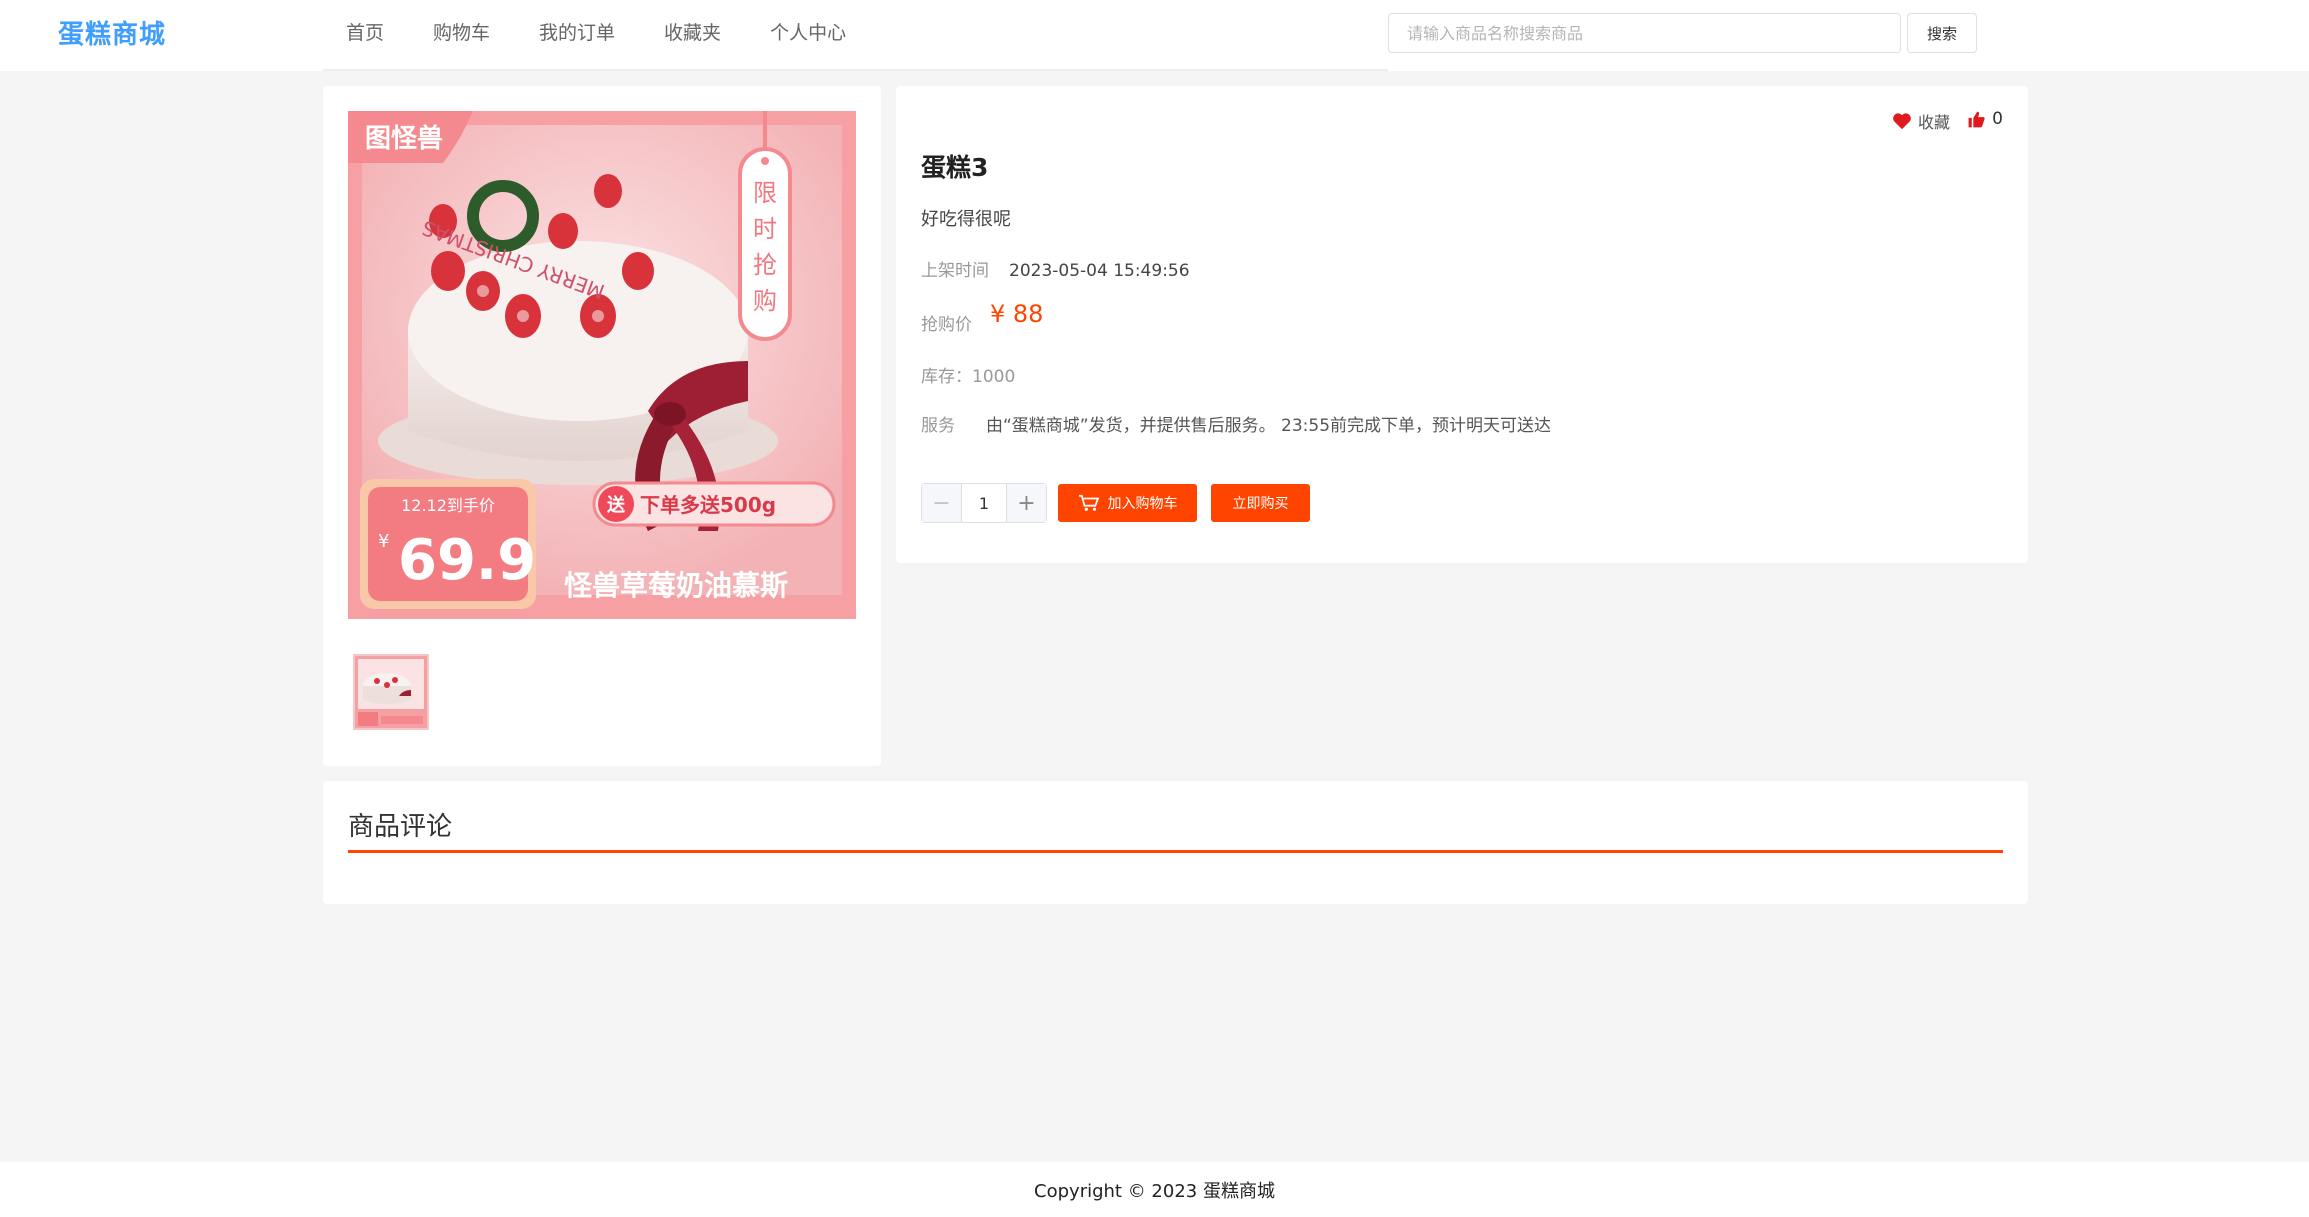 The width and height of the screenshot is (2309, 1217). I want to click on nav-cart: 购物车, so click(461, 33).